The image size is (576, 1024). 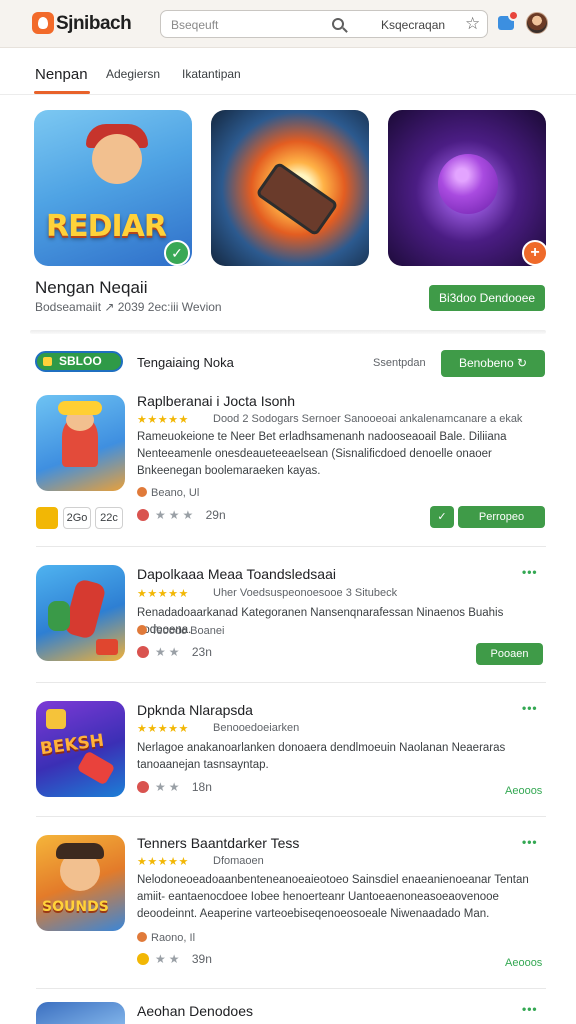 I want to click on section-action-button: Benobeno ↻, so click(x=493, y=363).